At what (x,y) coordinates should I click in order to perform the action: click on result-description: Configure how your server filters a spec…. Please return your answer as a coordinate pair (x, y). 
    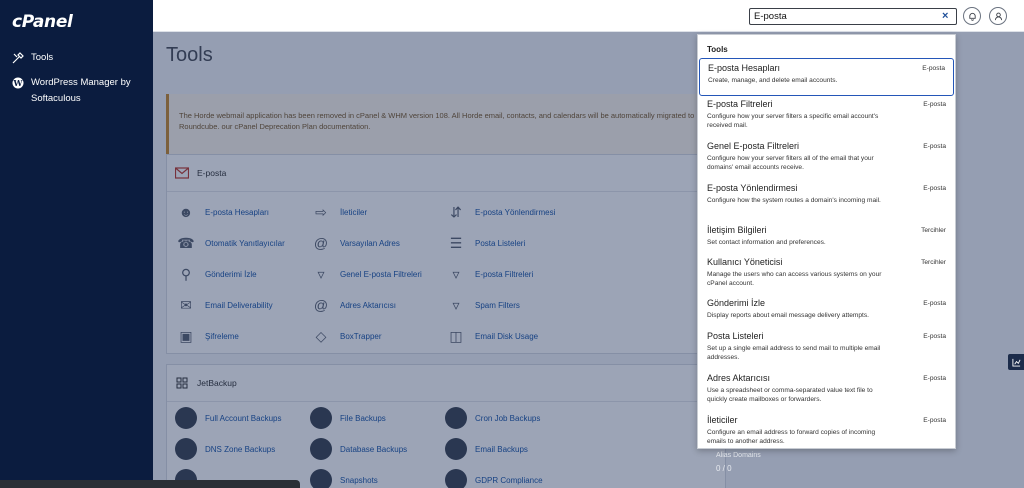
    Looking at the image, I should click on (793, 121).